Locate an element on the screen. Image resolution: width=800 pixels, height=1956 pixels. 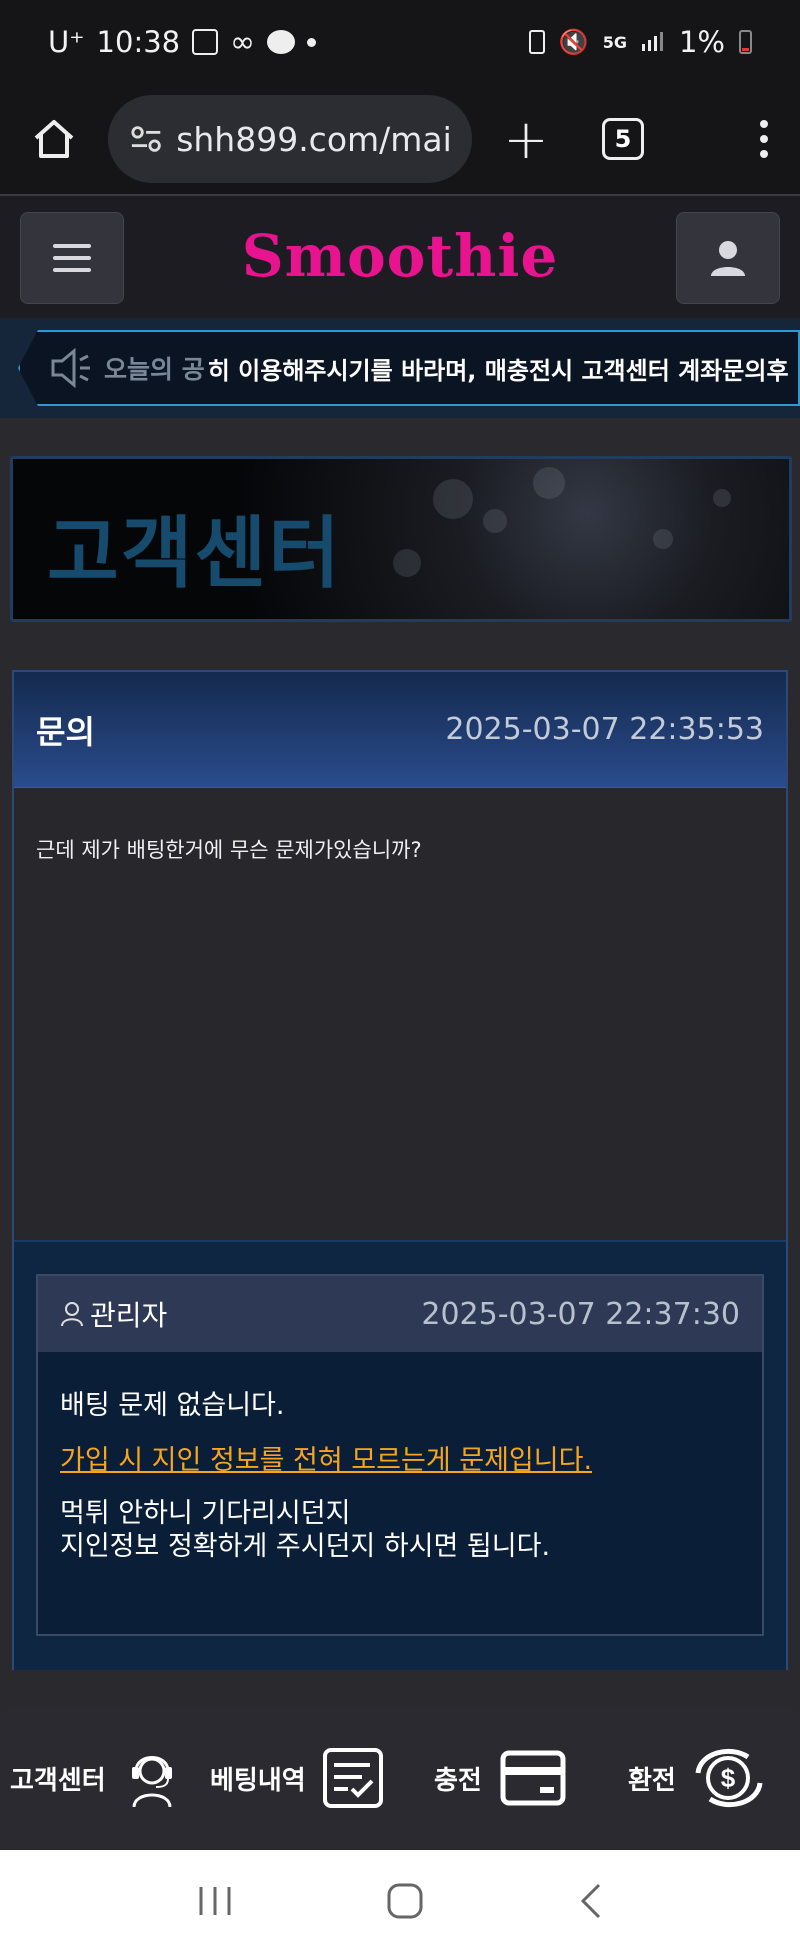
battery-saver-icon is located at coordinates (536, 42).